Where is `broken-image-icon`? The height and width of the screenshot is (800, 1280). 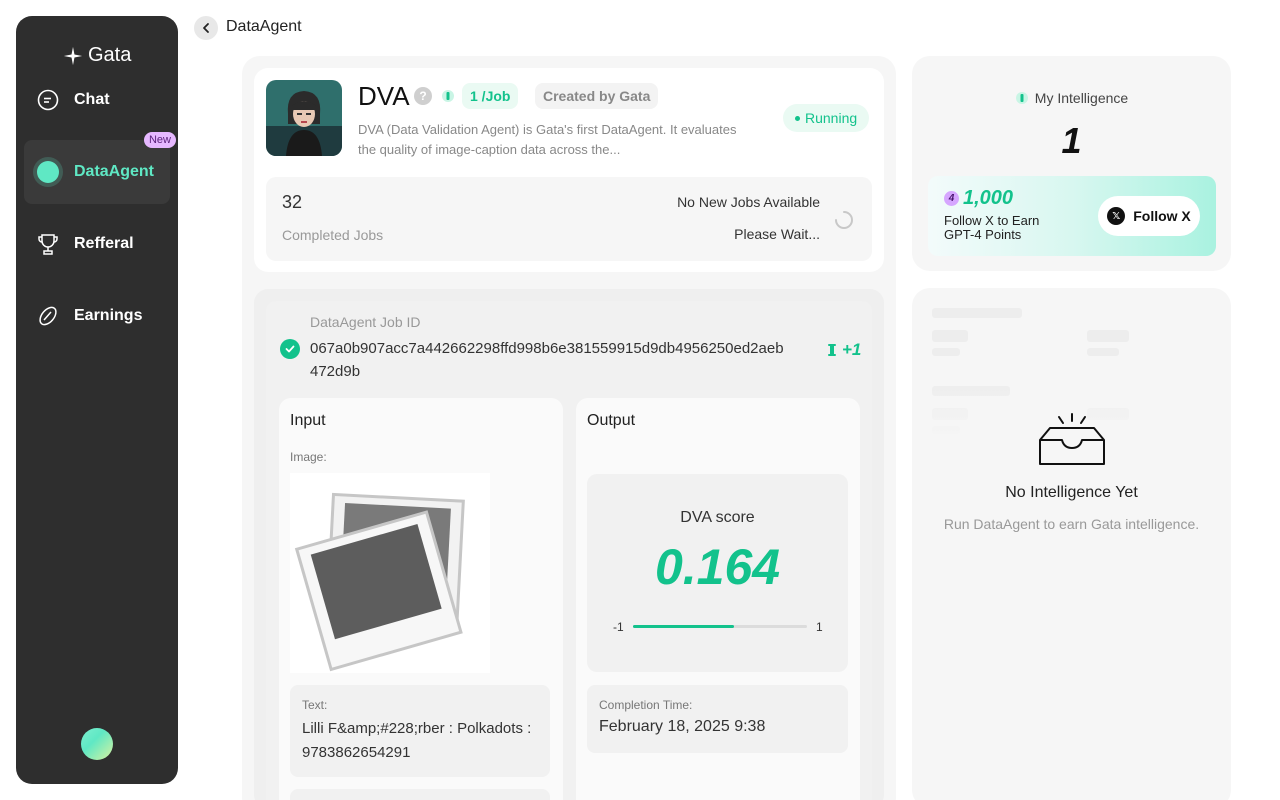
broken-image-icon is located at coordinates (379, 582).